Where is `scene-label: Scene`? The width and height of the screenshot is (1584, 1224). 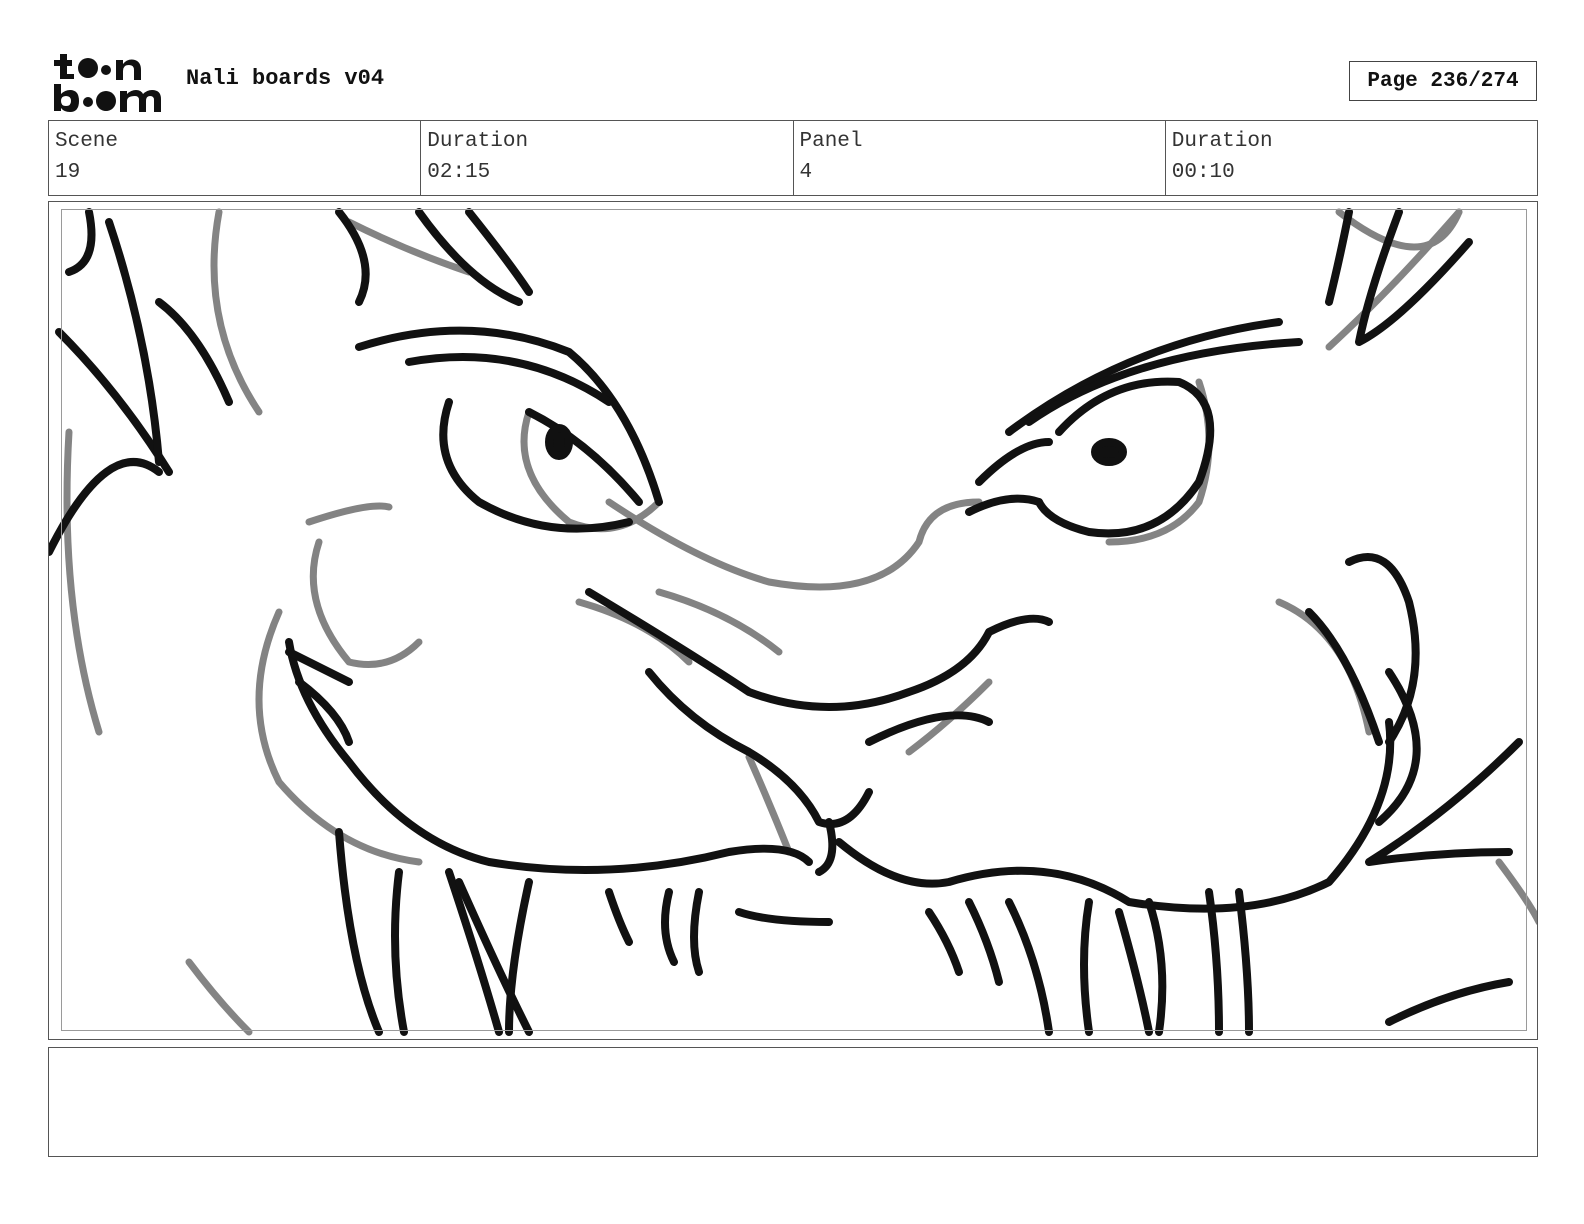 scene-label: Scene is located at coordinates (87, 141).